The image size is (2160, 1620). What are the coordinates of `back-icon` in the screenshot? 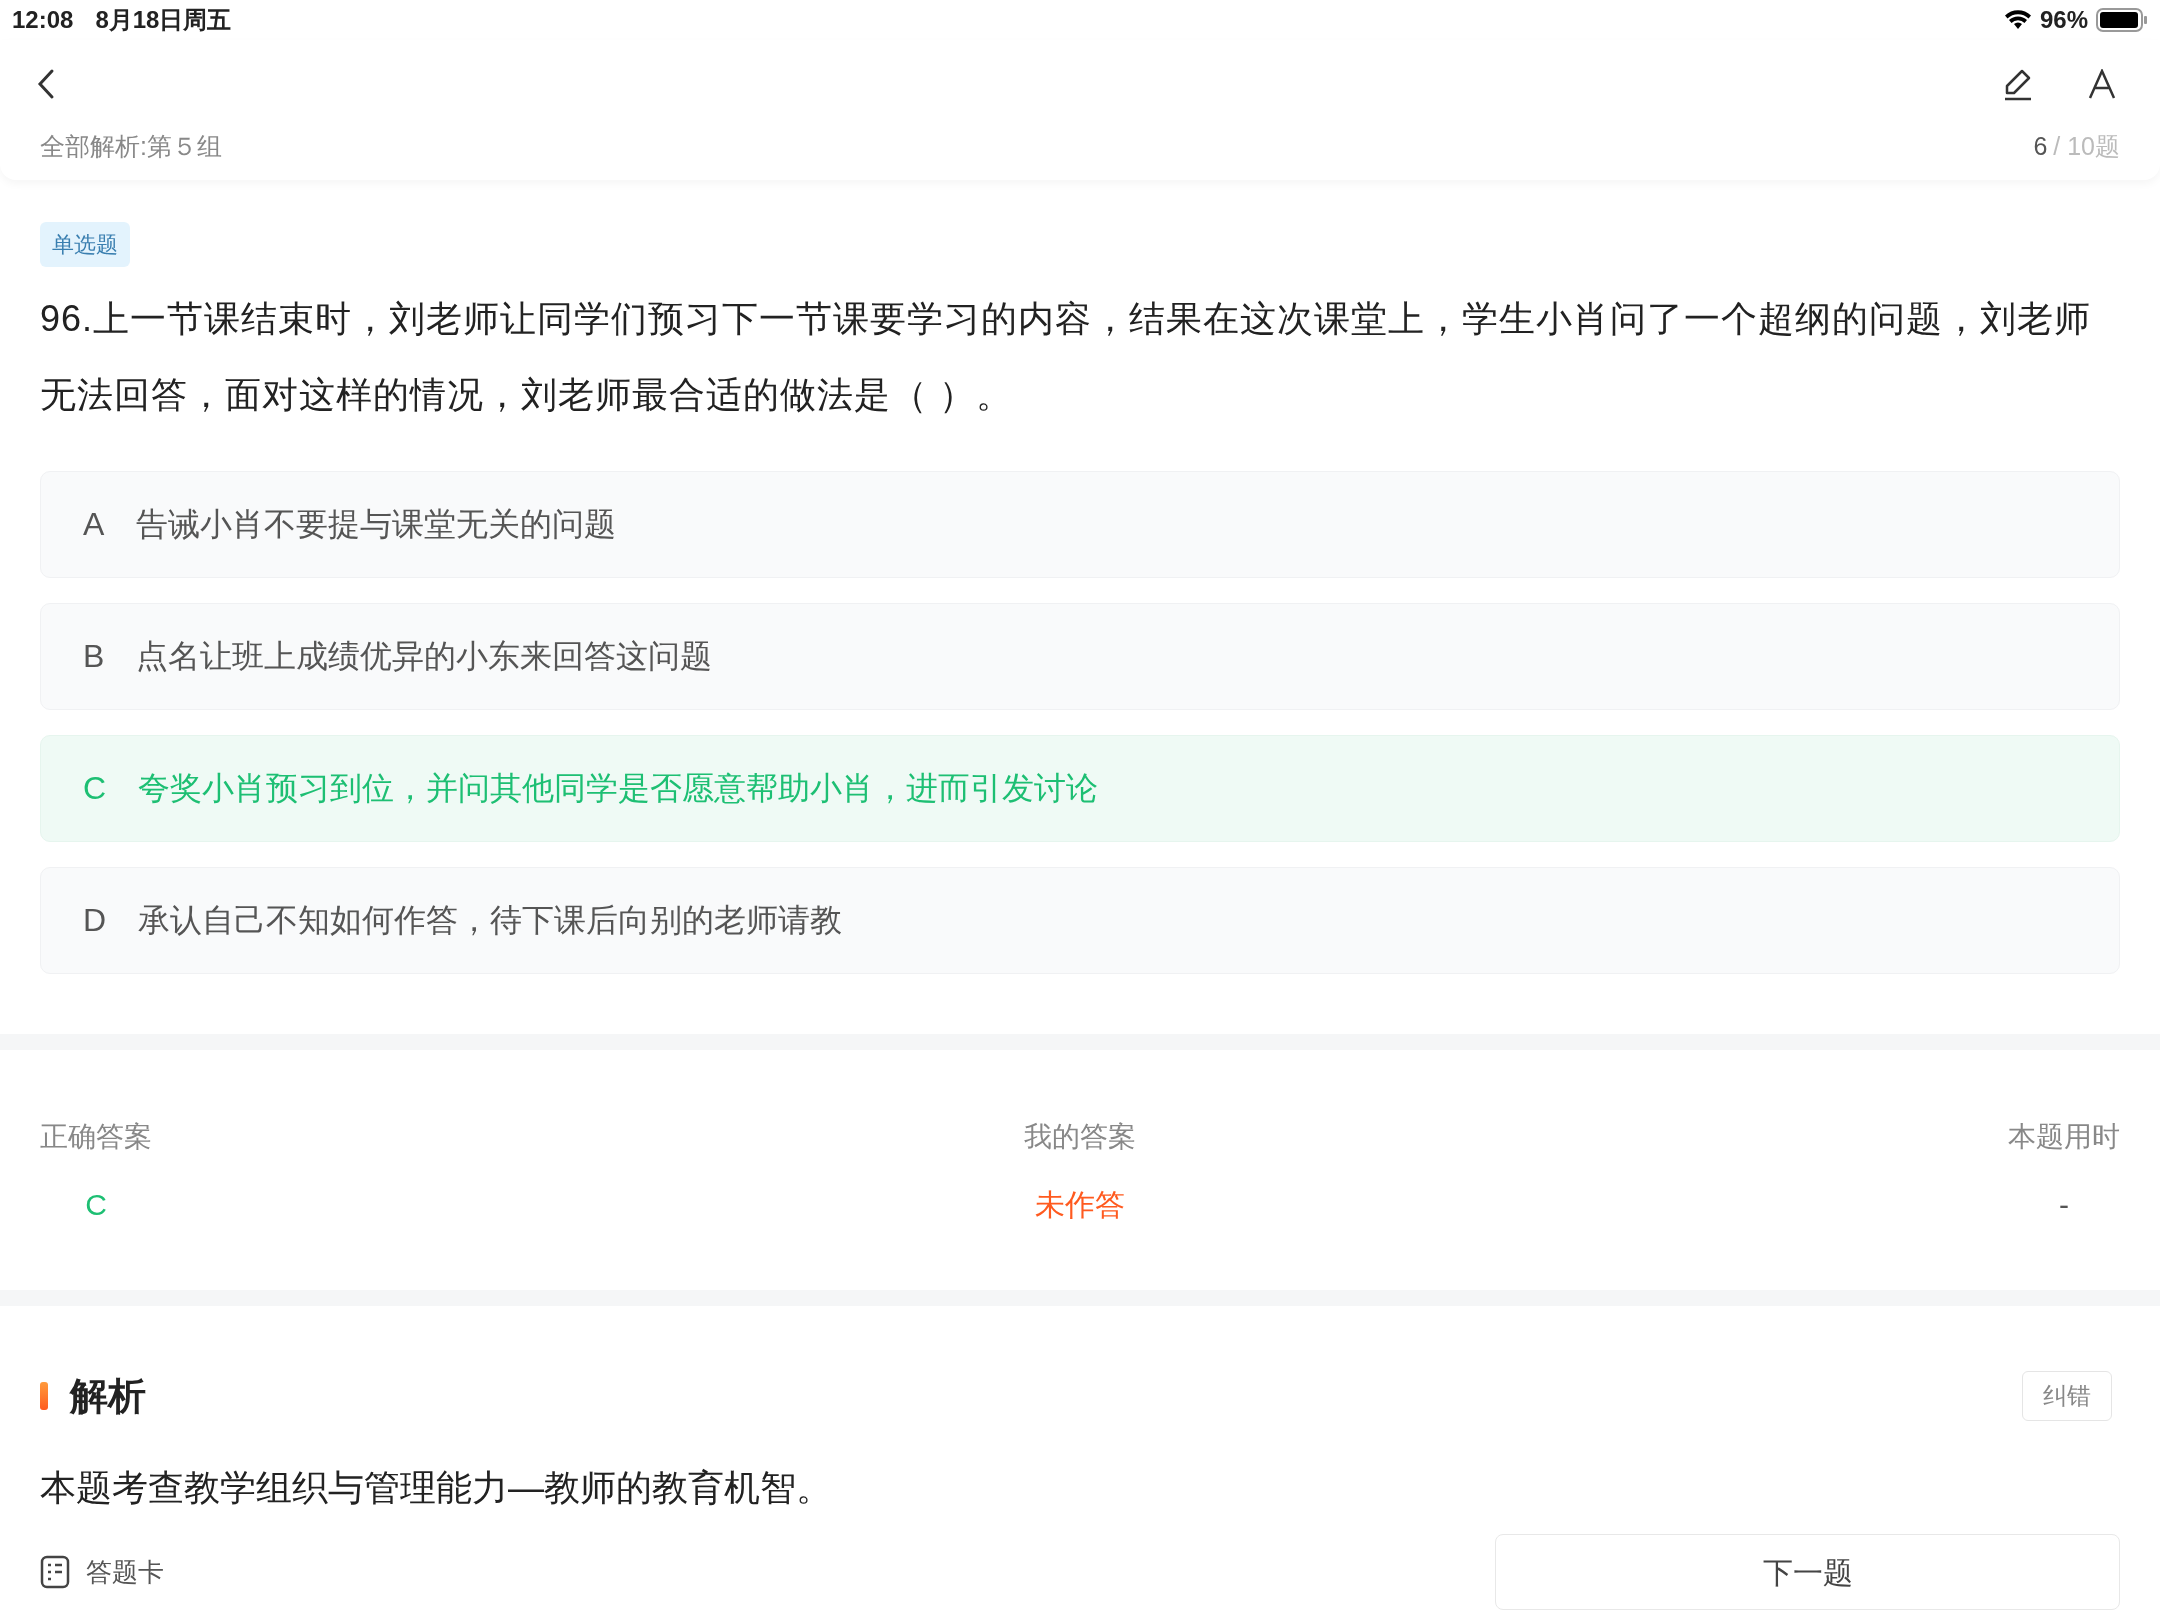 It's located at (46, 84).